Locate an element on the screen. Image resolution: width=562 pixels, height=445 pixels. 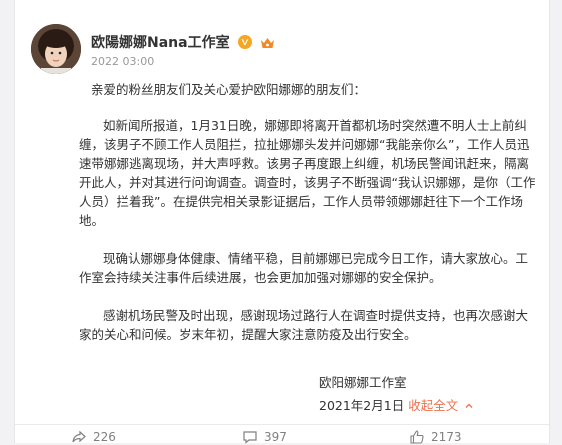
comment-count: 397 is located at coordinates (275, 437).